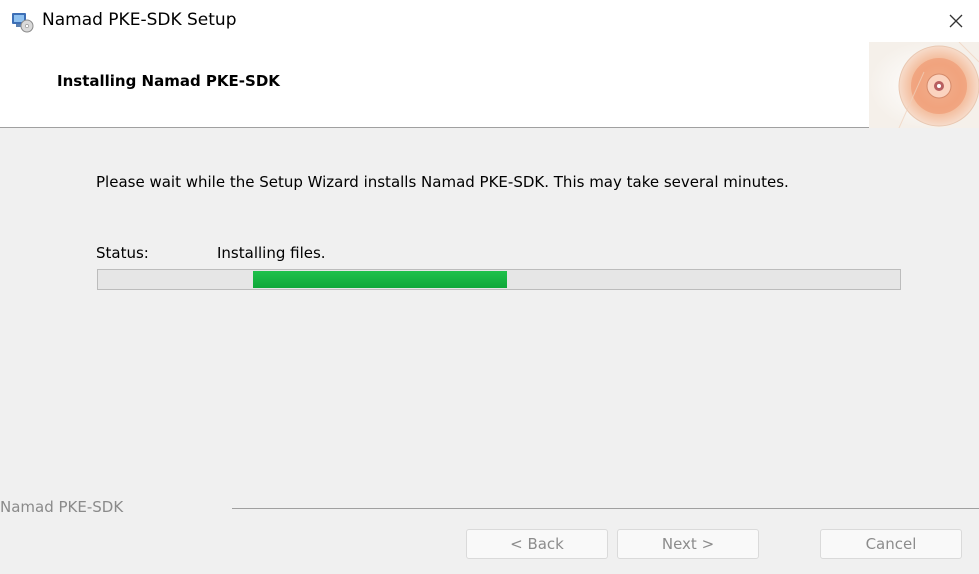  I want to click on cancel-button: Cancel, so click(891, 544).